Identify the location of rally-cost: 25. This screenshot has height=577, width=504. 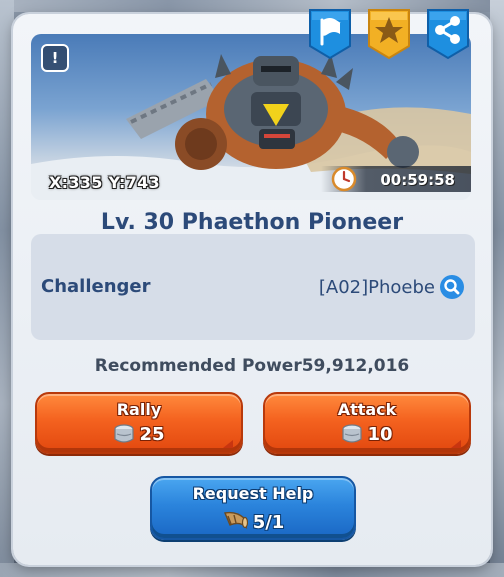
(139, 434).